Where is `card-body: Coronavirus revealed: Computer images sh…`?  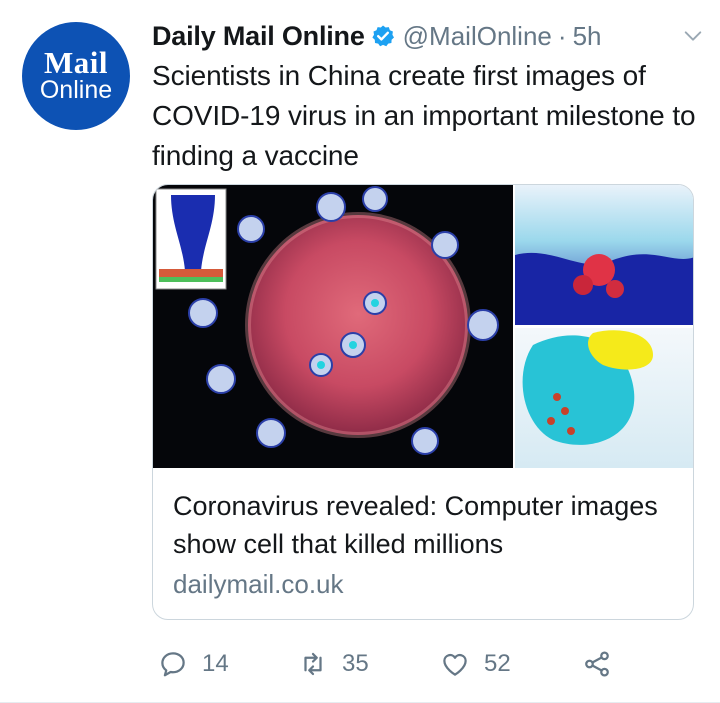
card-body: Coronavirus revealed: Computer images sh… is located at coordinates (425, 545).